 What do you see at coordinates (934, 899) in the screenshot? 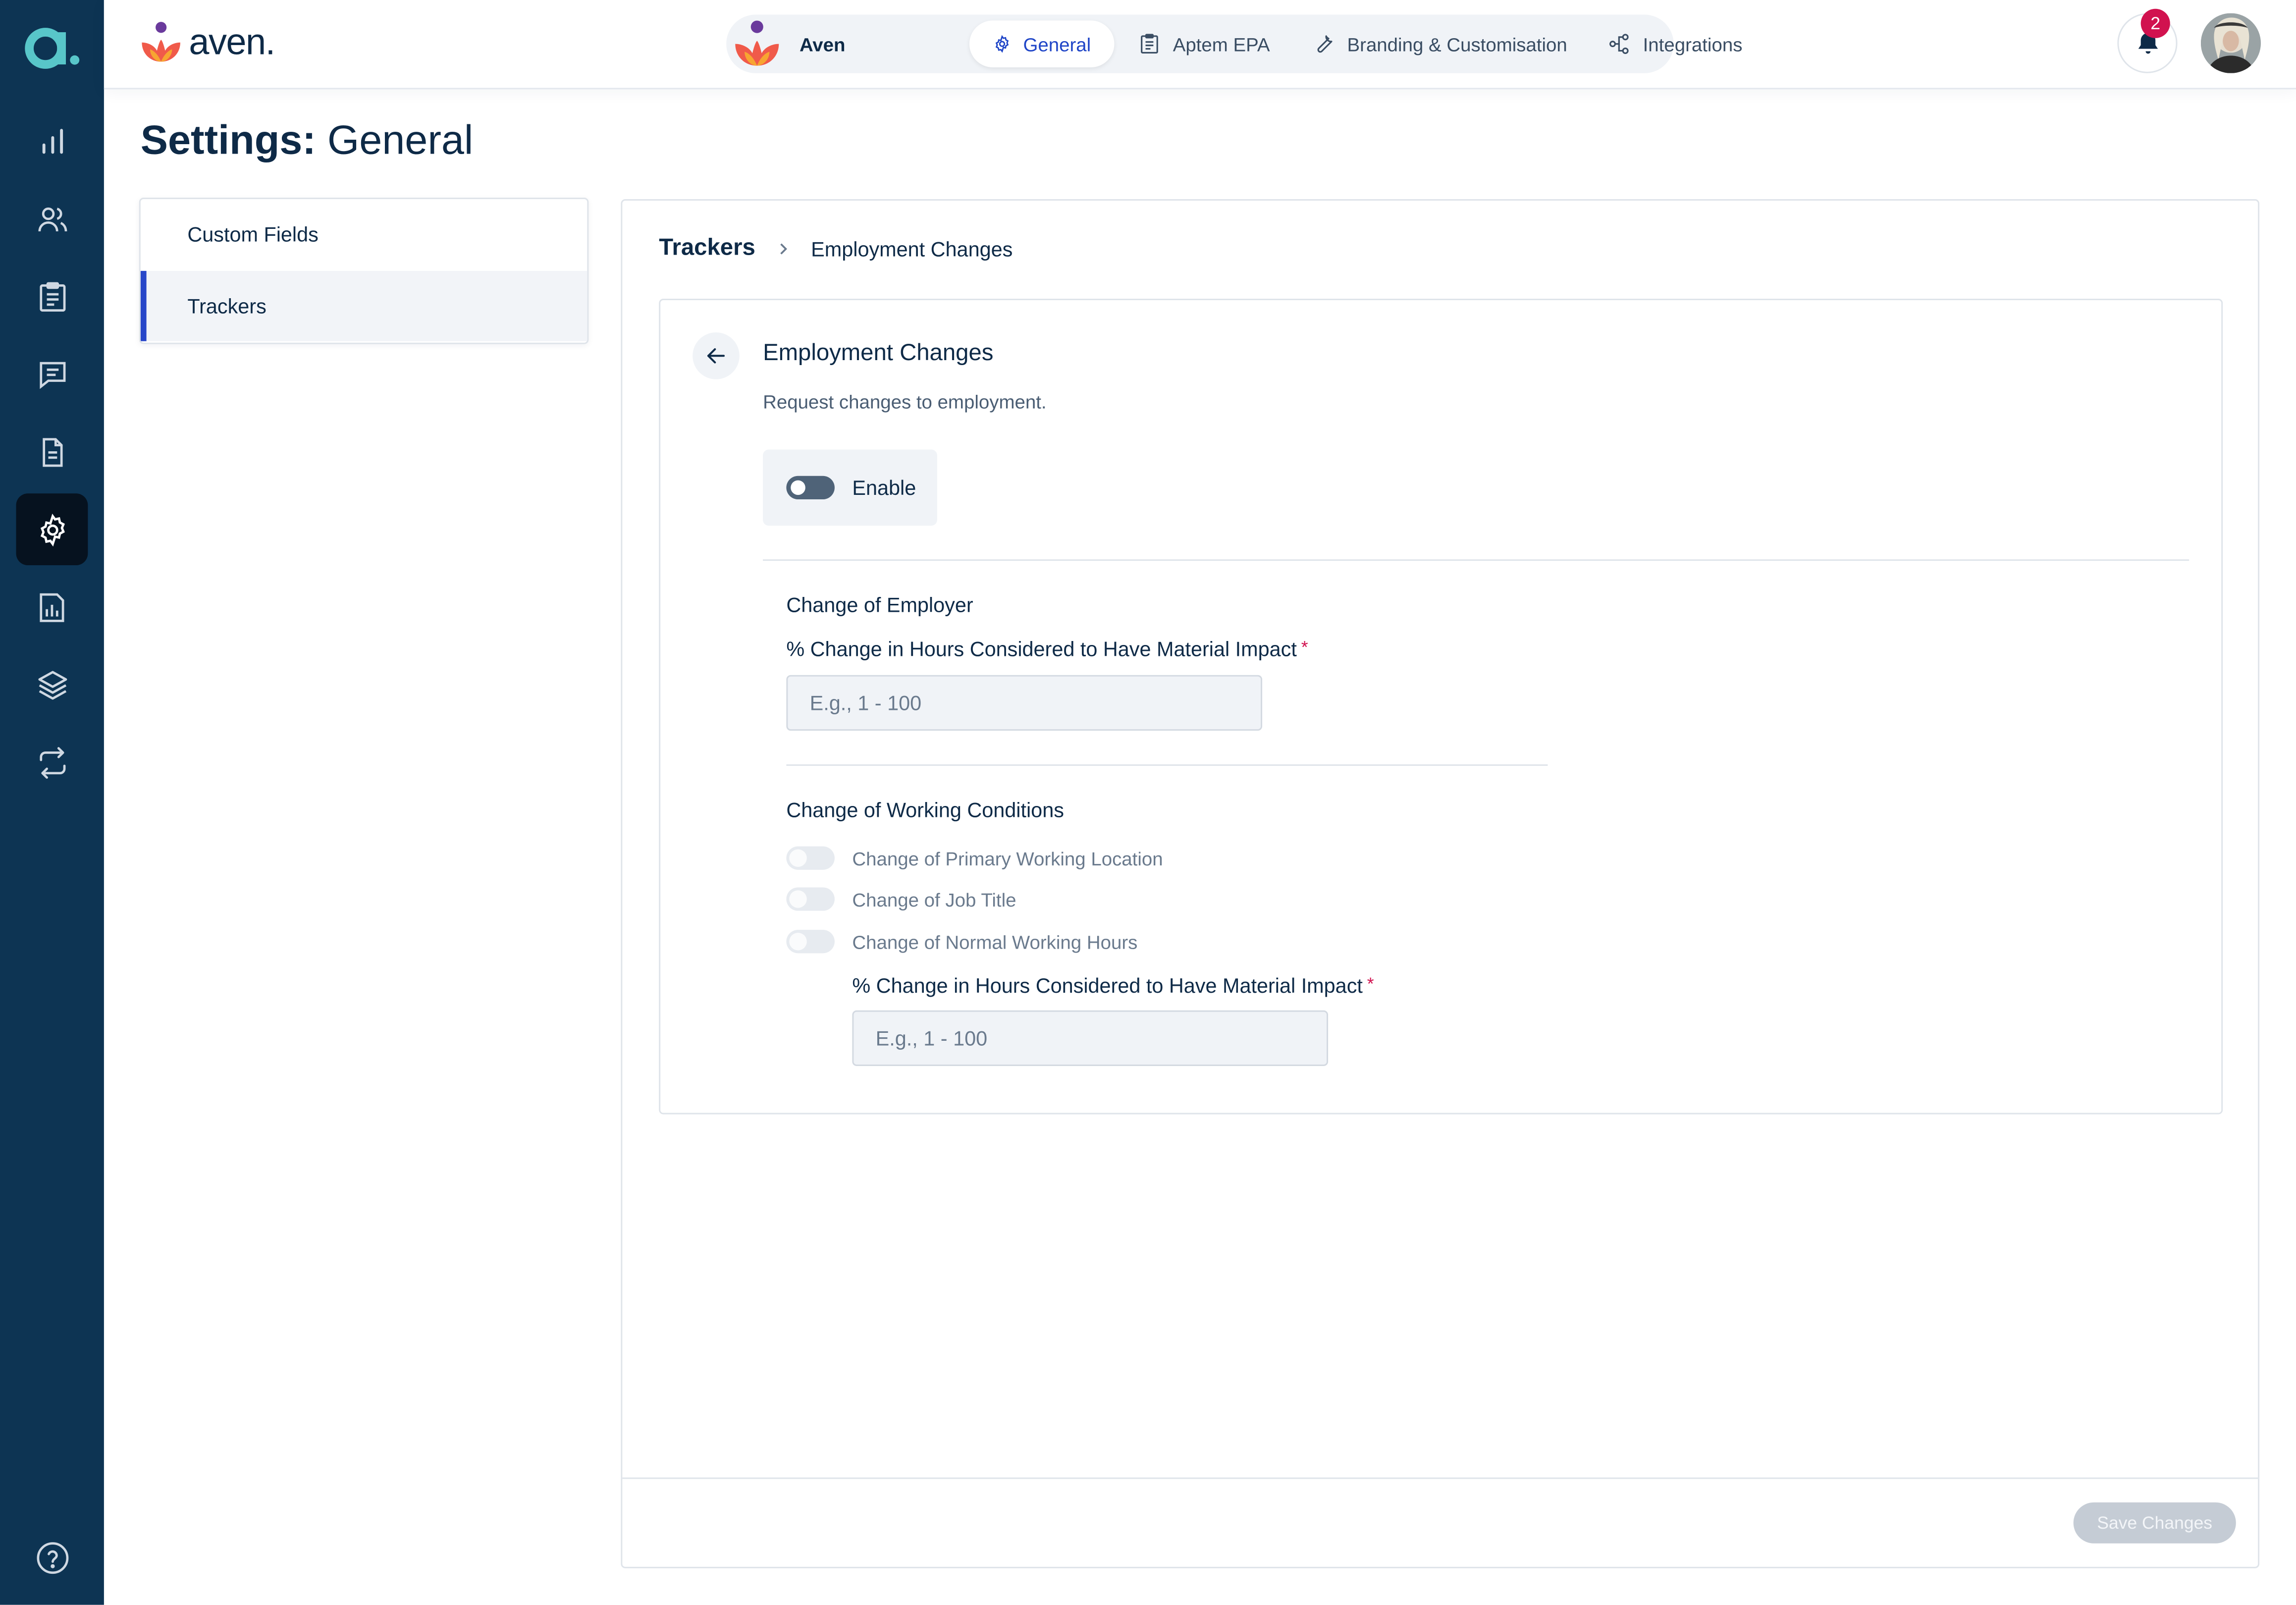
I see `option-label: Change of Job Title` at bounding box center [934, 899].